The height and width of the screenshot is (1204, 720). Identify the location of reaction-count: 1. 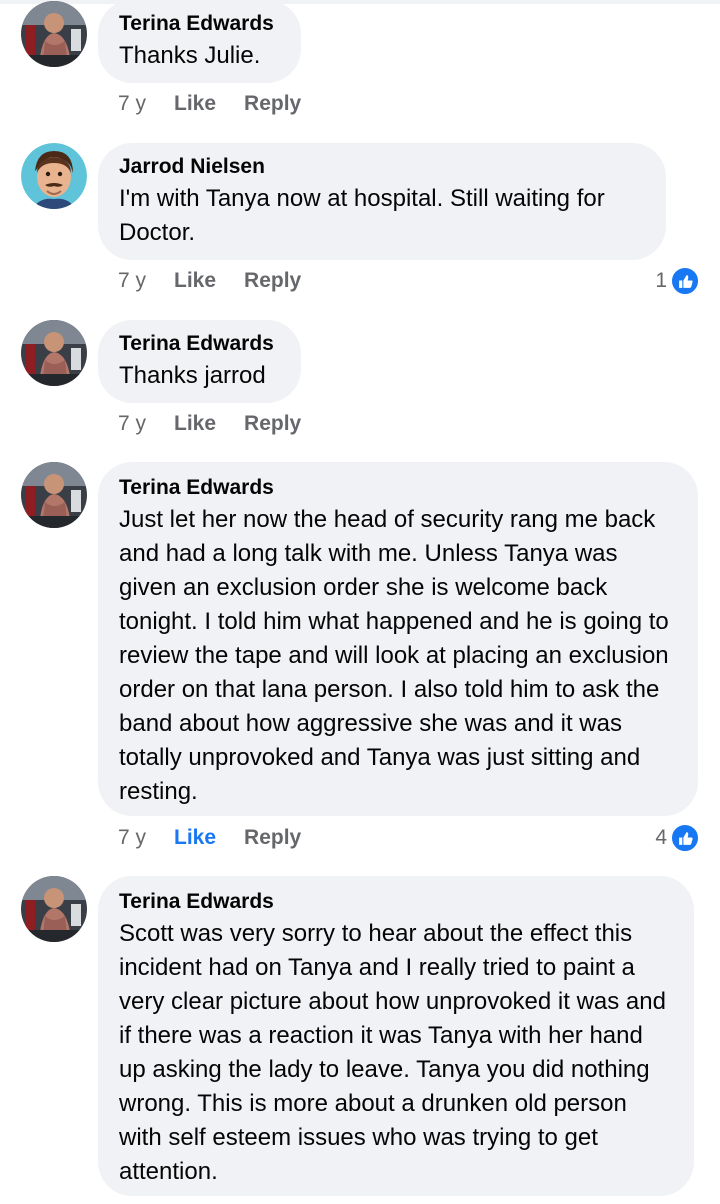
(661, 280).